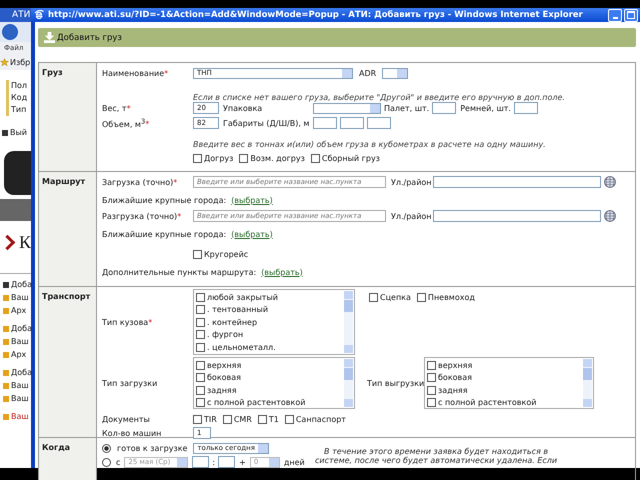  I want to click on radio-label: готов к загрузке, so click(152, 448).